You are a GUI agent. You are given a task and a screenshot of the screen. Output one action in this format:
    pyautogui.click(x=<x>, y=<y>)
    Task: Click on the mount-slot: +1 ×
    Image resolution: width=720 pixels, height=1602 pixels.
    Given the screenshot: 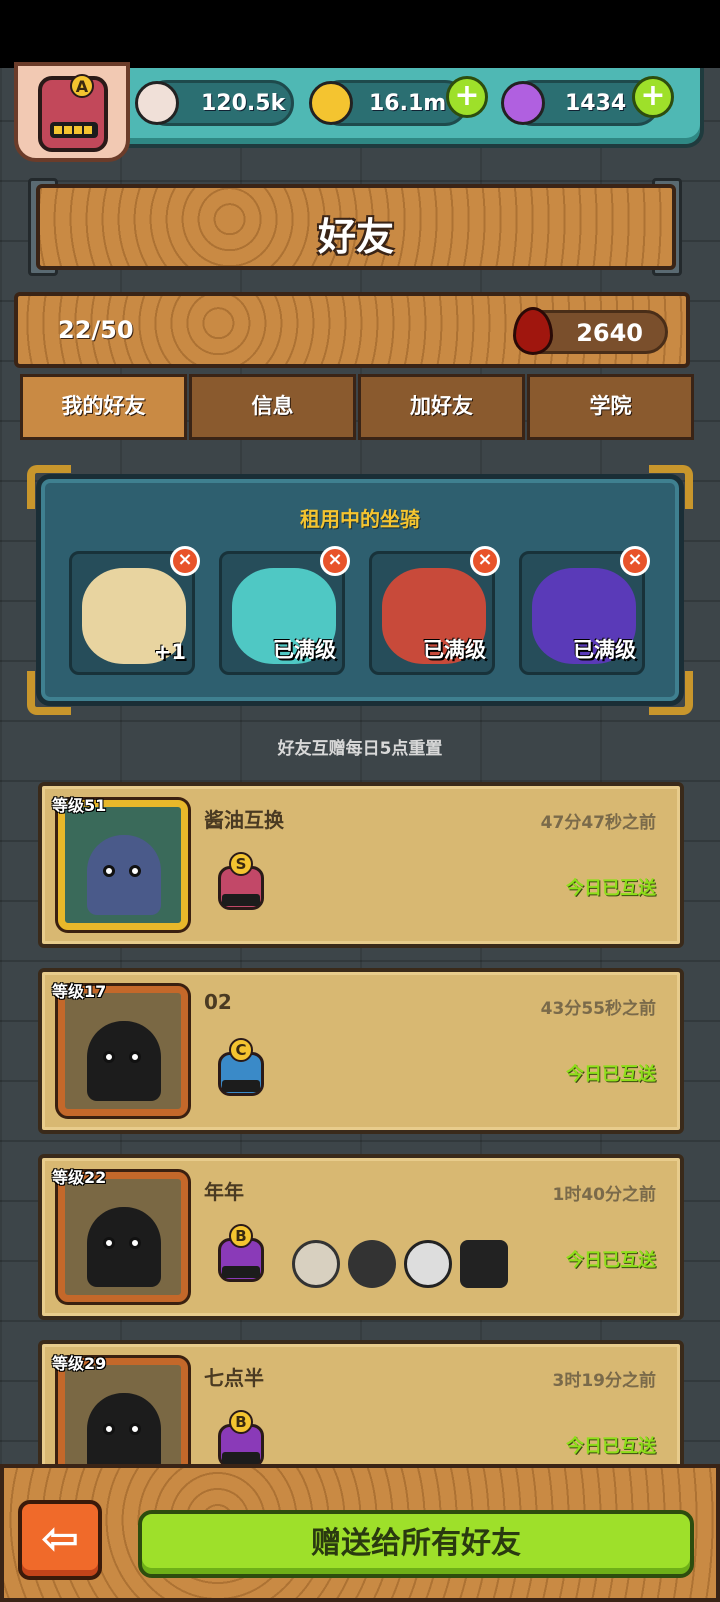 What is the action you would take?
    pyautogui.click(x=134, y=610)
    